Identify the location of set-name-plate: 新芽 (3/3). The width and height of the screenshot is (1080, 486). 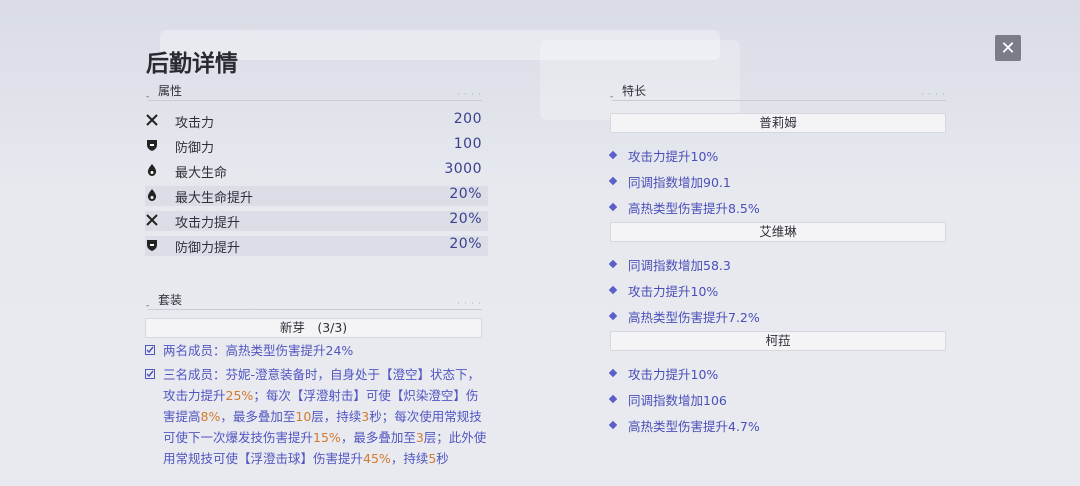
(313, 328).